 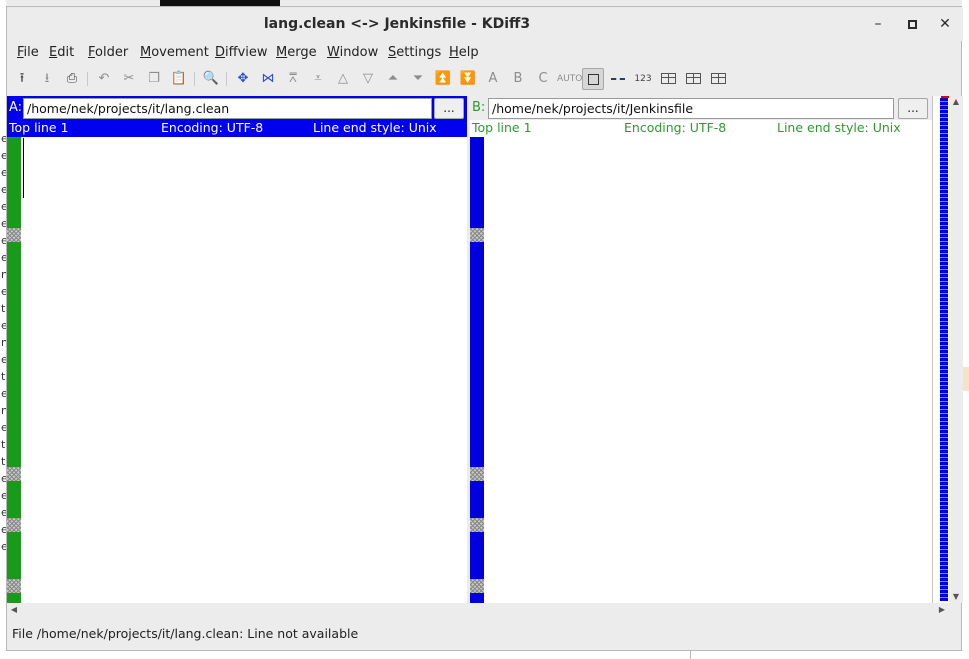 I want to click on find-button: 🔍, so click(x=211, y=79).